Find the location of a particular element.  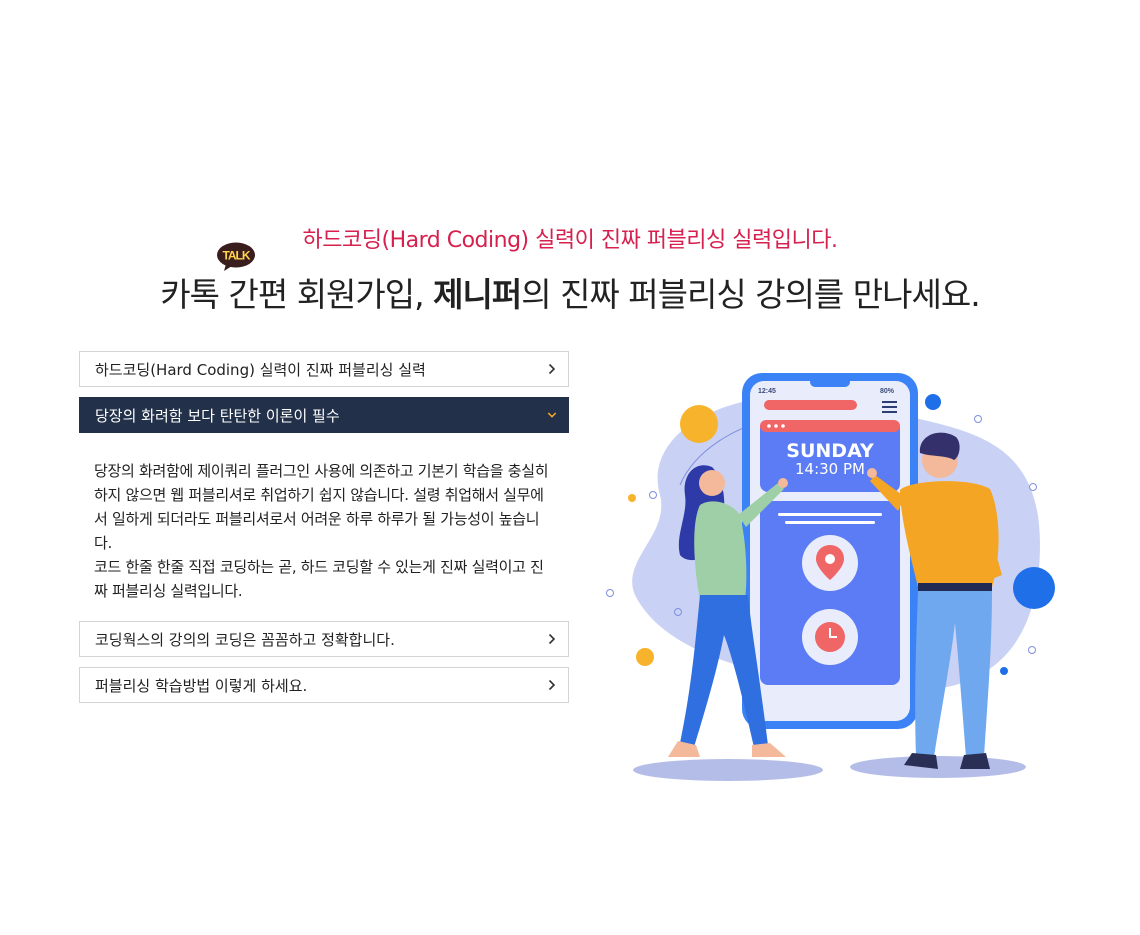

phone-search-bar is located at coordinates (810, 405).